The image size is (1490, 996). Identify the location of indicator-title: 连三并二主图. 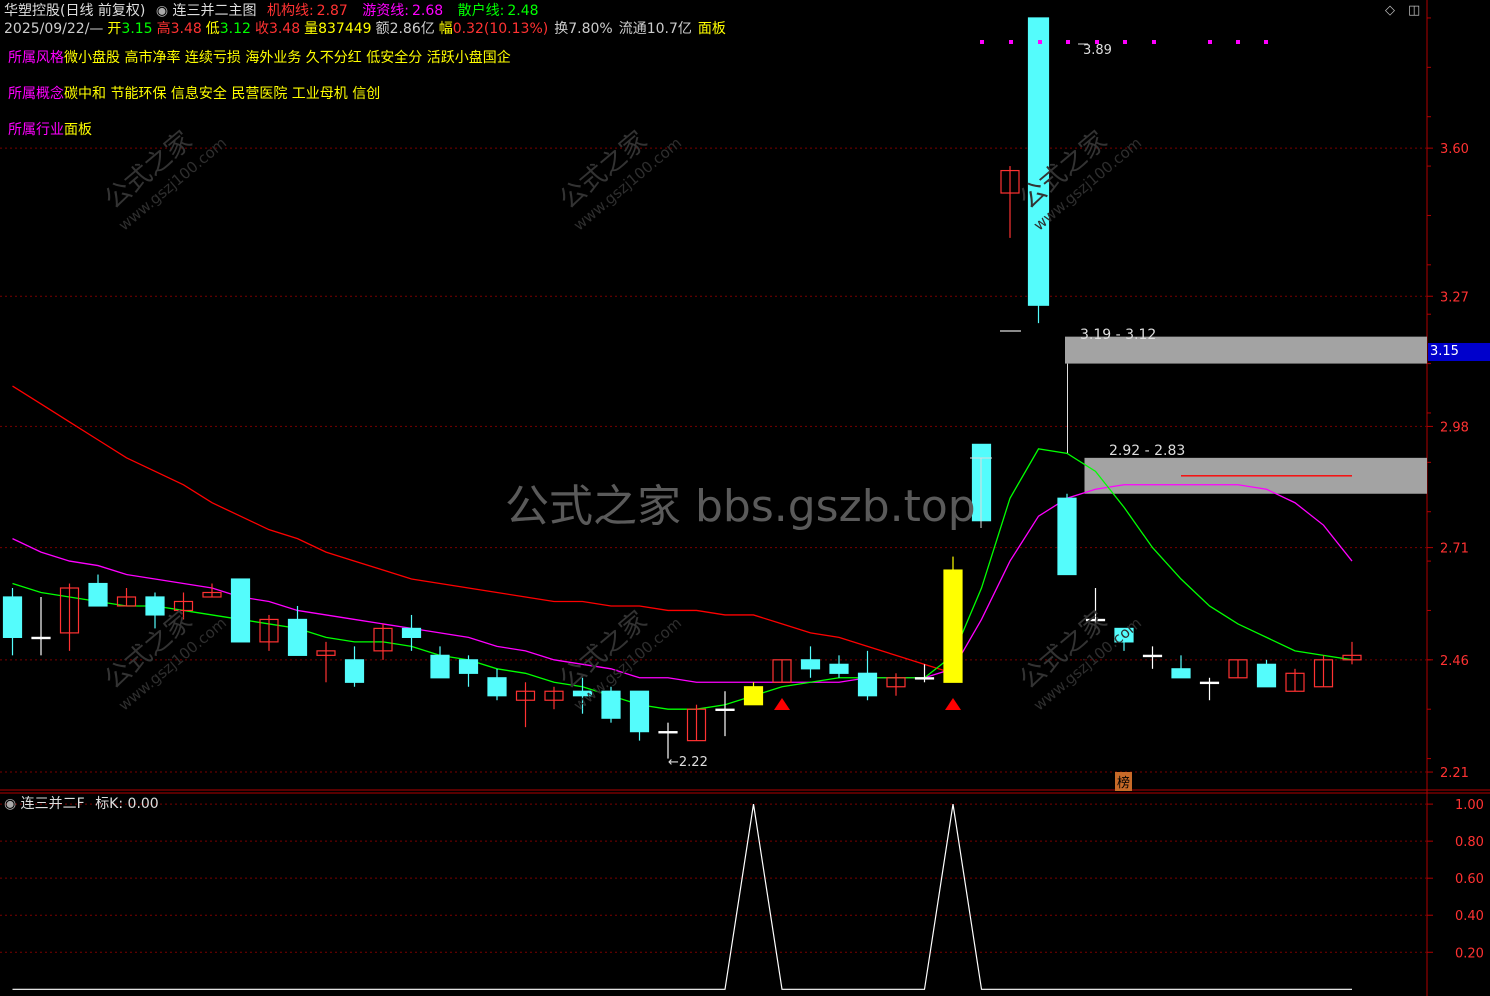
(215, 11).